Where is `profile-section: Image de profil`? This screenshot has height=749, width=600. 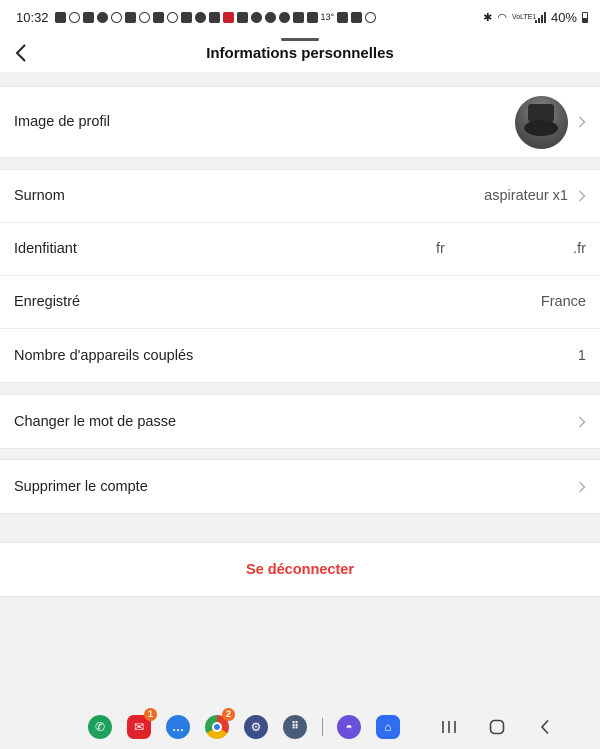
profile-section: Image de profil is located at coordinates (300, 122).